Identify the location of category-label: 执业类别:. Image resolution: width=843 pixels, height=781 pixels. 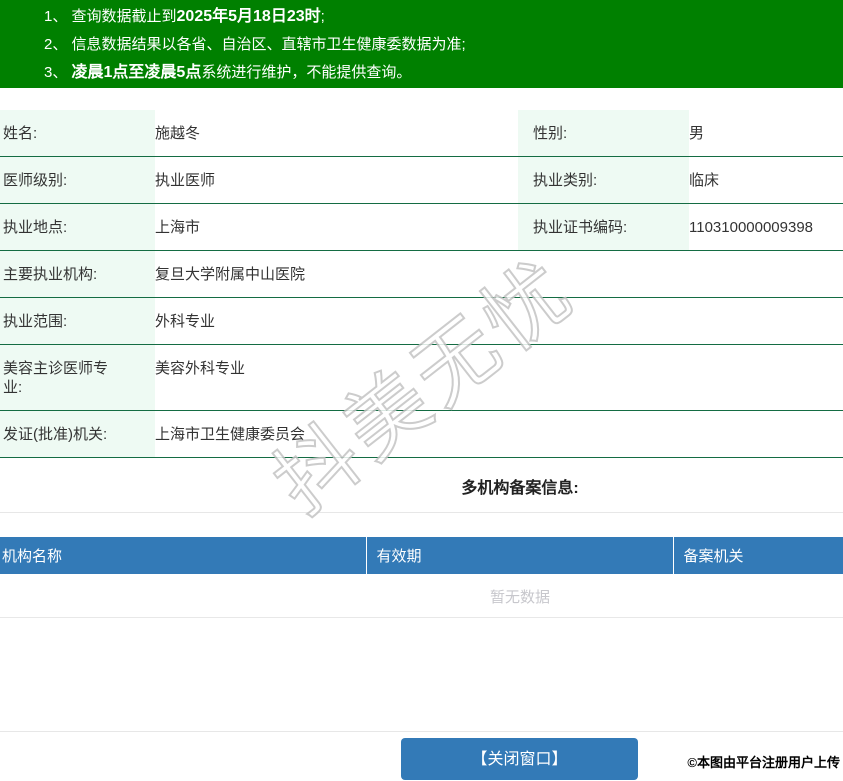
(603, 180).